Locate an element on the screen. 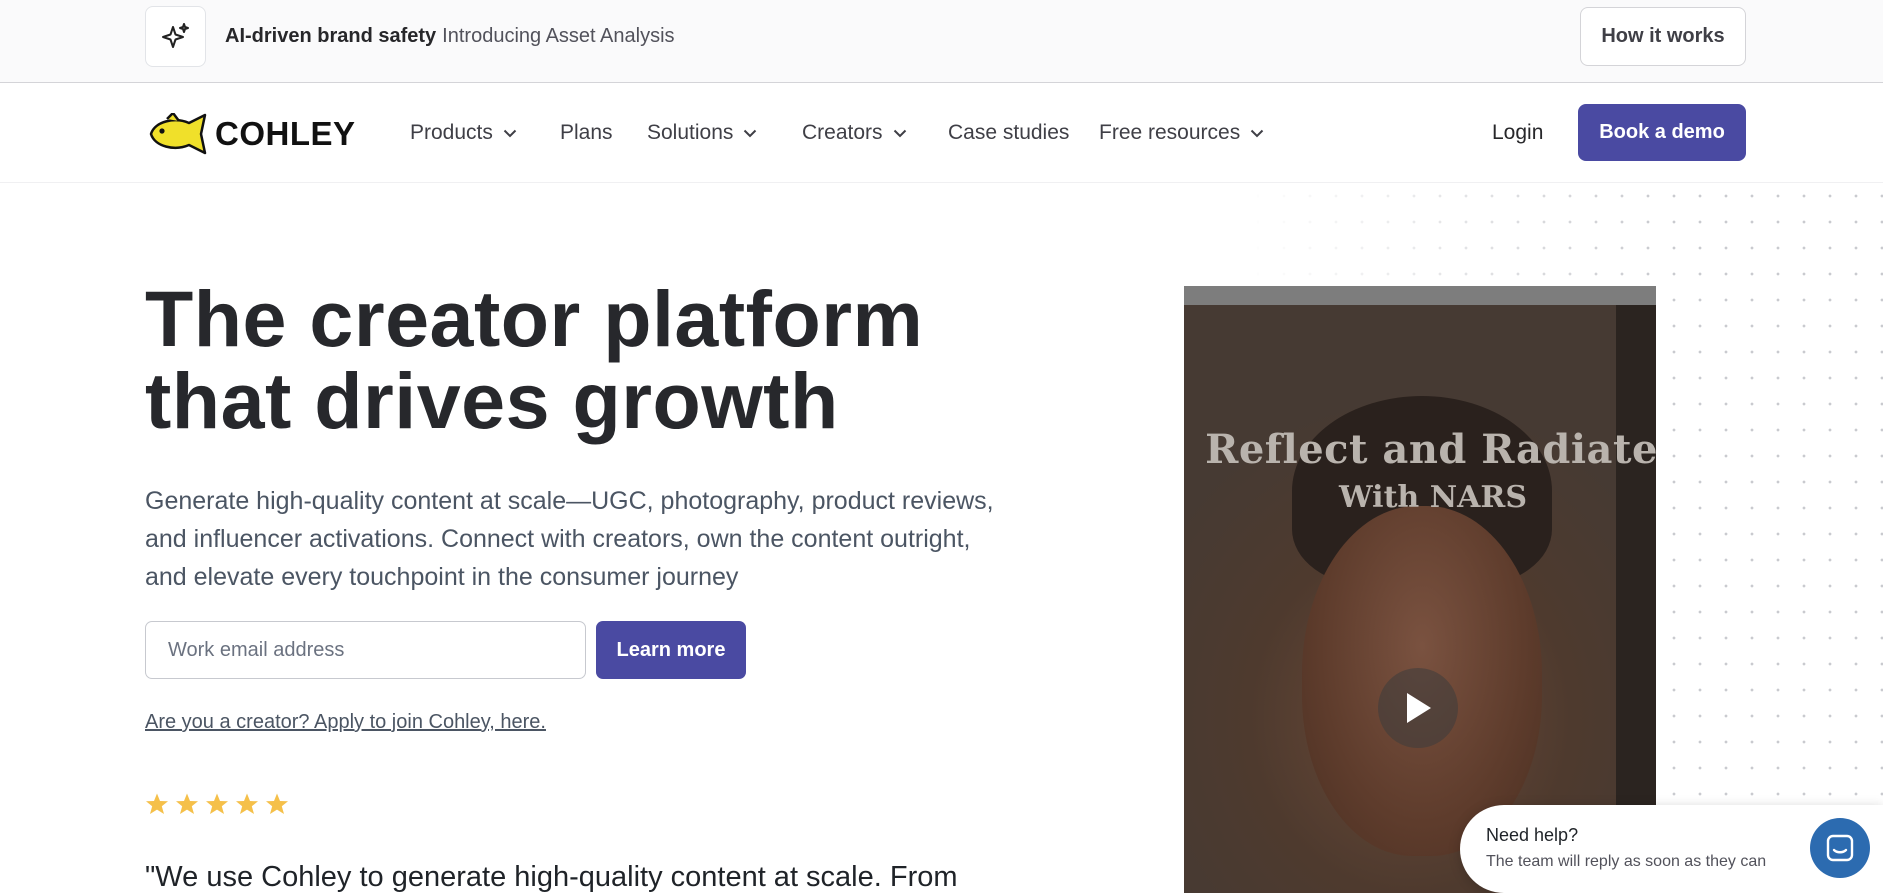 The height and width of the screenshot is (893, 1883). announcement-detail: Introducing Asset Analysis is located at coordinates (558, 36).